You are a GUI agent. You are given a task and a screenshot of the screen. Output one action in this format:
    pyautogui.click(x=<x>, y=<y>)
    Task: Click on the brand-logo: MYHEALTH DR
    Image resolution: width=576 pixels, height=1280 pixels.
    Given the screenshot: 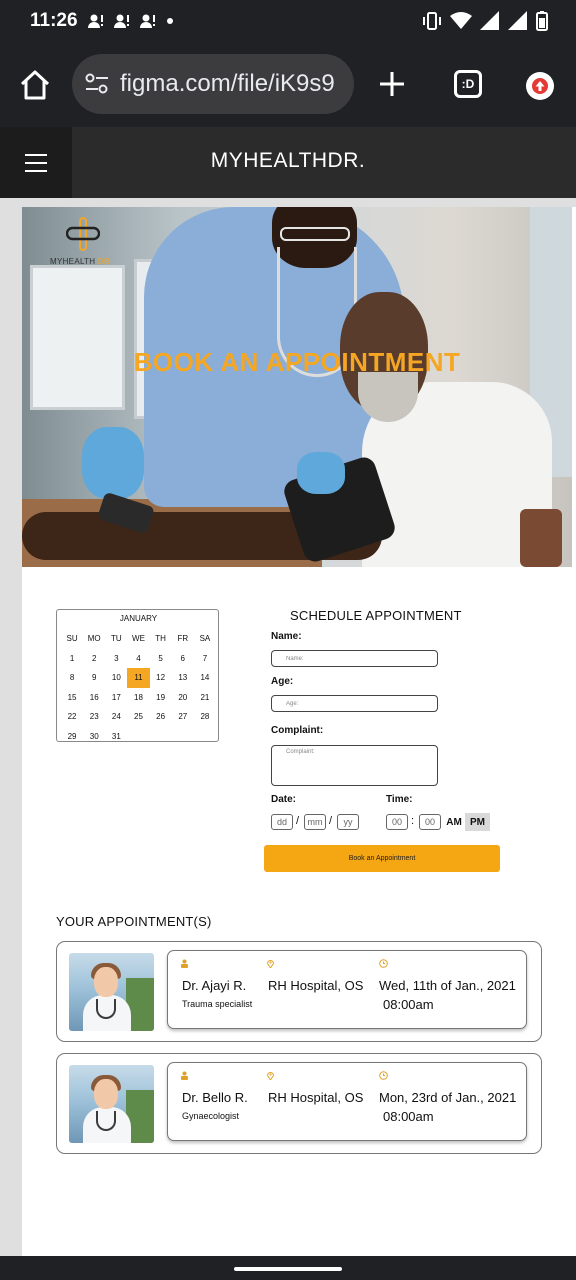 What is the action you would take?
    pyautogui.click(x=85, y=242)
    